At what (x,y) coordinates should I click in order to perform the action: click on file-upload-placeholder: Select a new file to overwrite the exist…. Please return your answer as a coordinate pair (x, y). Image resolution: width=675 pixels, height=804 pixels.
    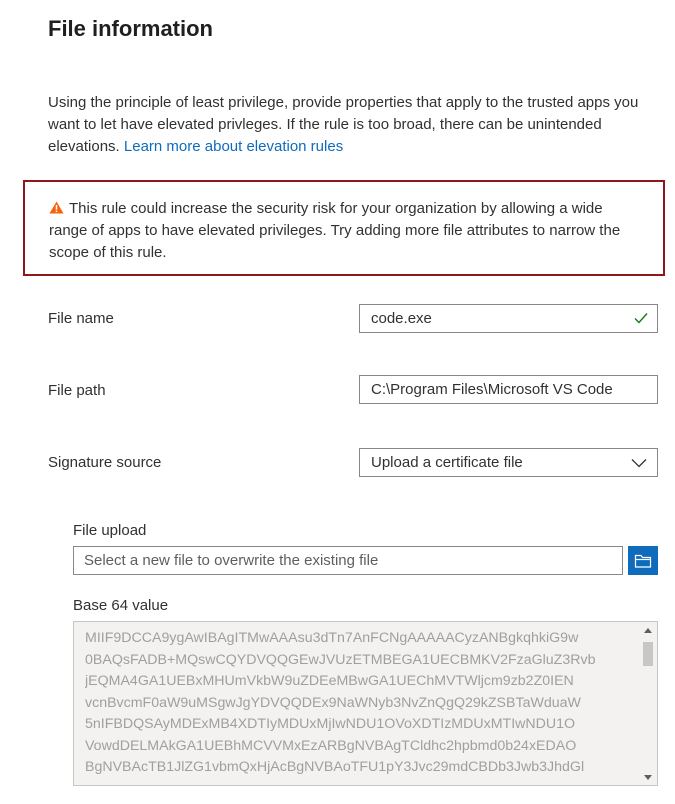
    Looking at the image, I should click on (231, 560).